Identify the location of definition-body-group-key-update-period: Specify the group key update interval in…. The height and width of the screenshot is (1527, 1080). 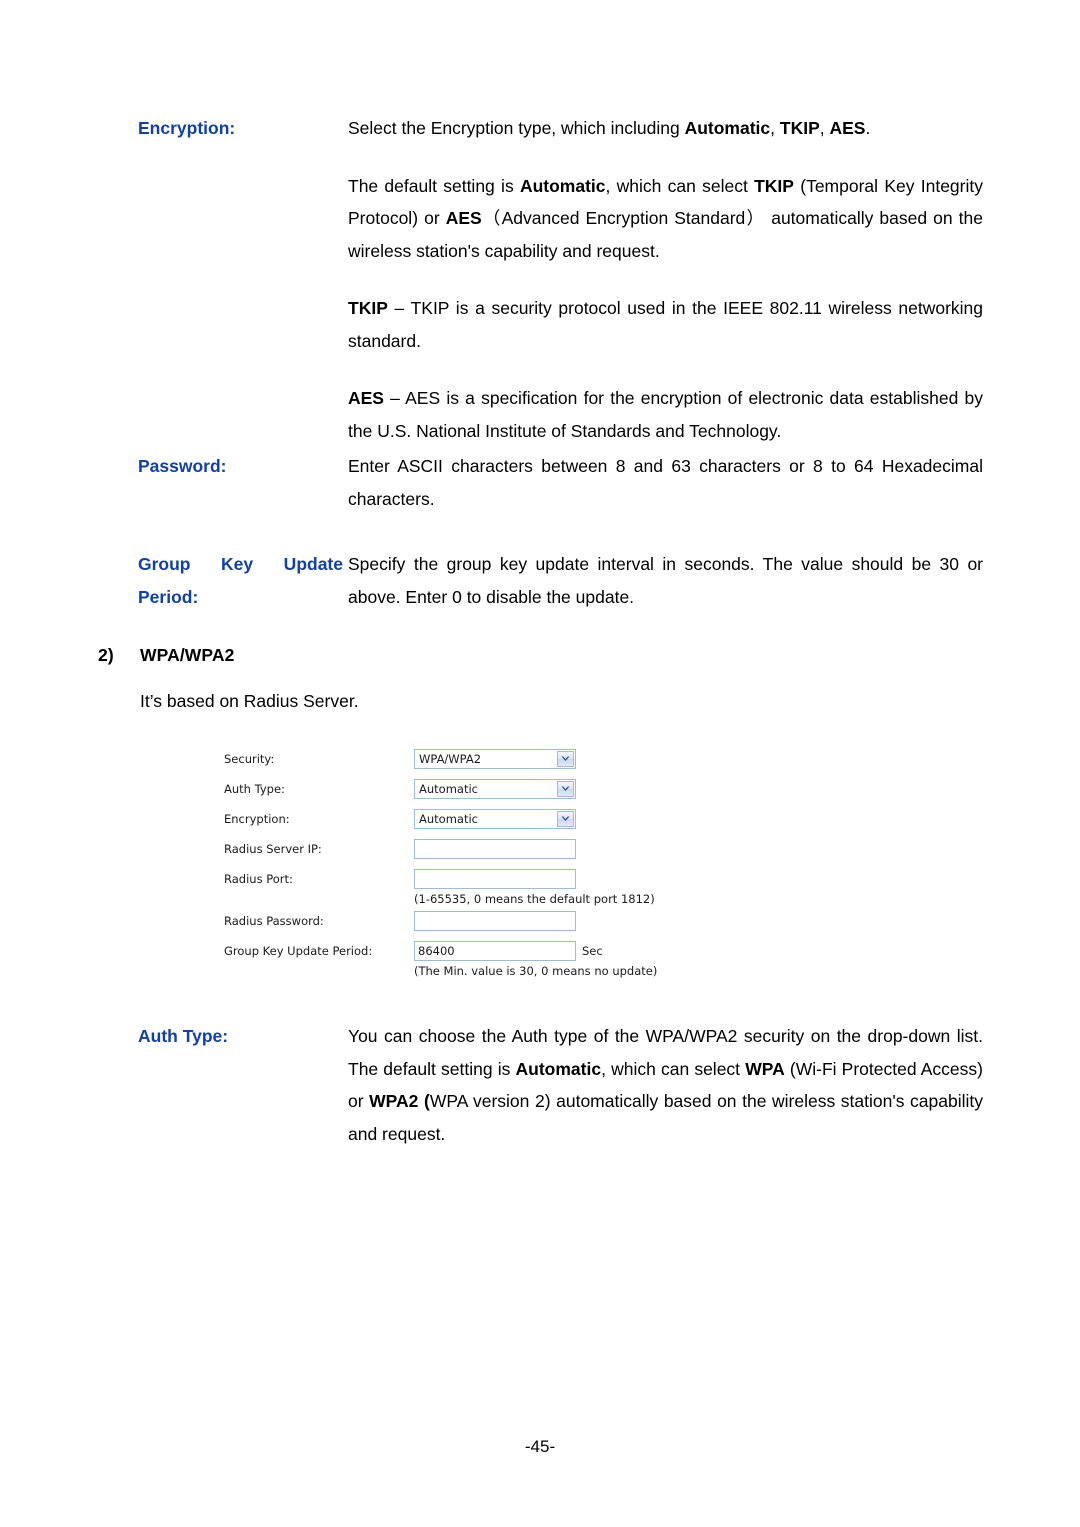
(665, 580).